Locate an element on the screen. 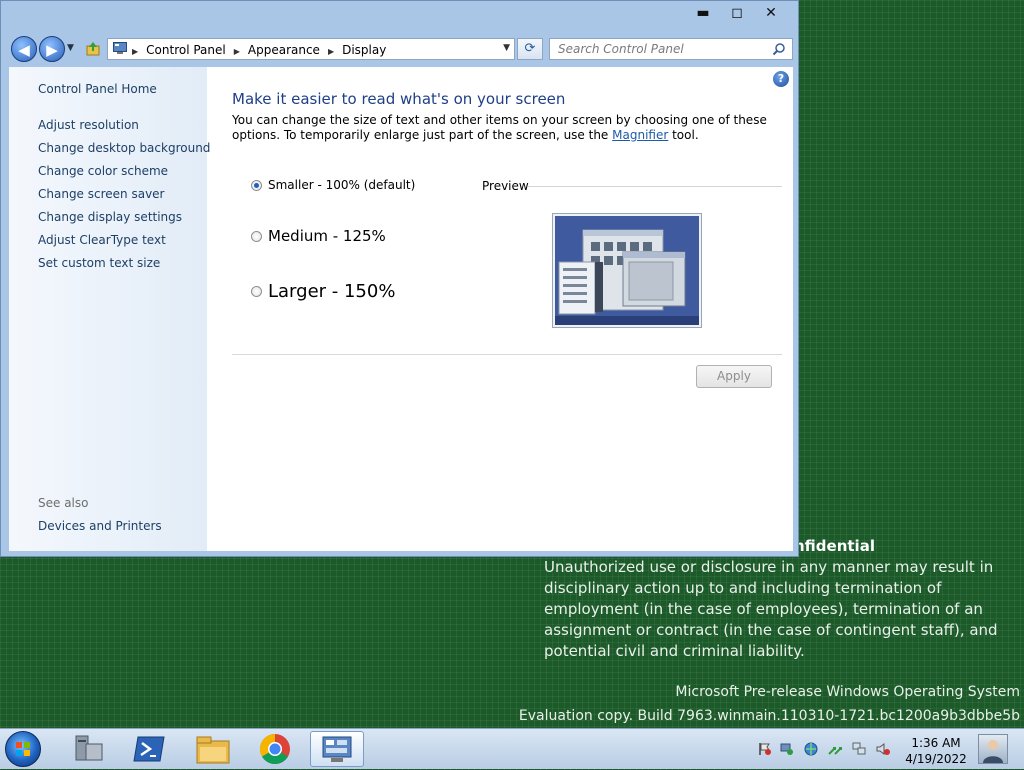  volume-muted-icon is located at coordinates (883, 749).